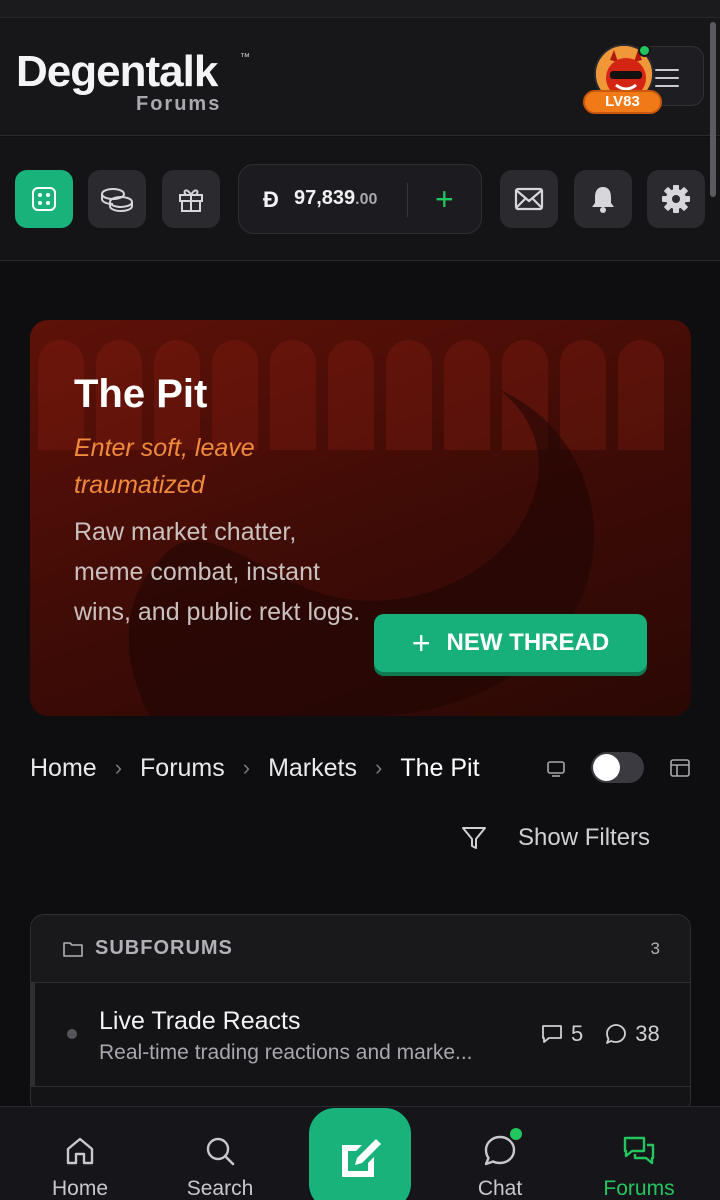  Describe the element at coordinates (622, 102) in the screenshot. I see `level-badge: LV83` at that location.